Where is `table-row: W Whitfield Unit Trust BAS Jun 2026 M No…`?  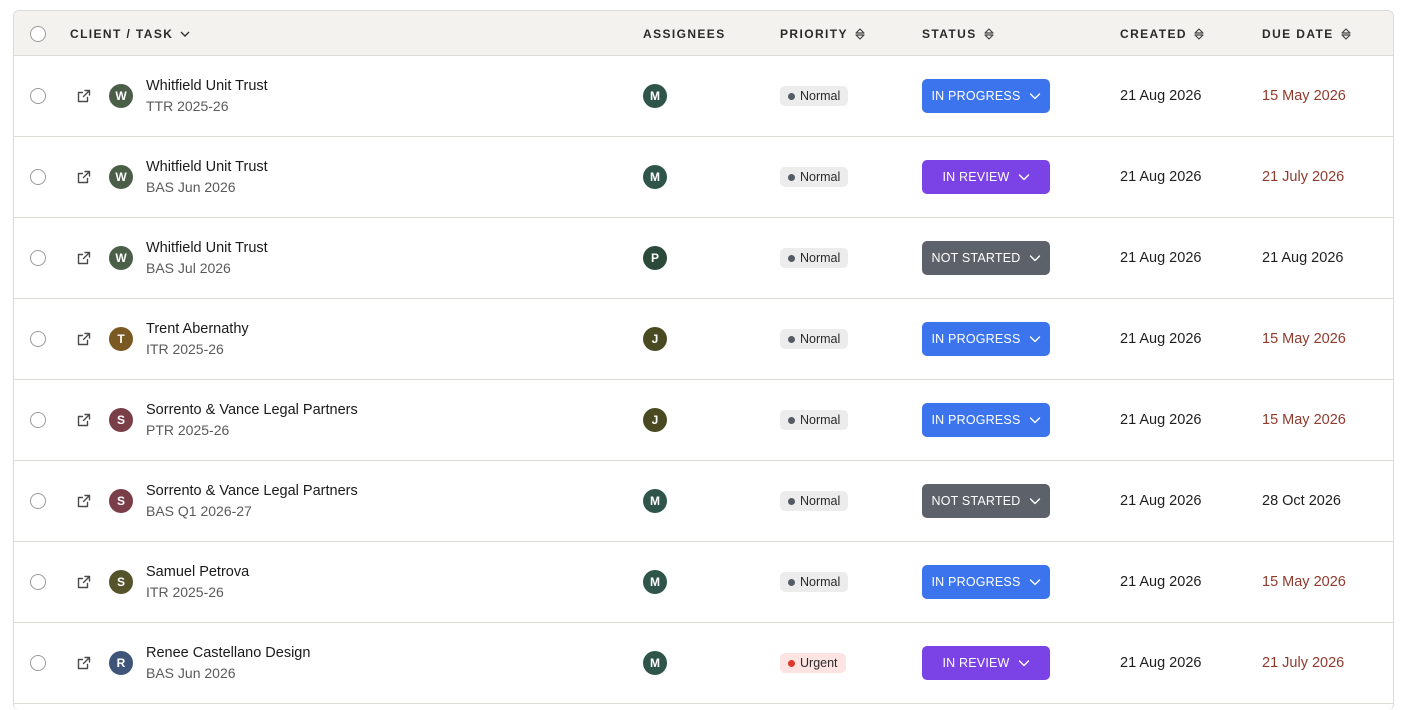
table-row: W Whitfield Unit Trust BAS Jun 2026 M No… is located at coordinates (703, 177).